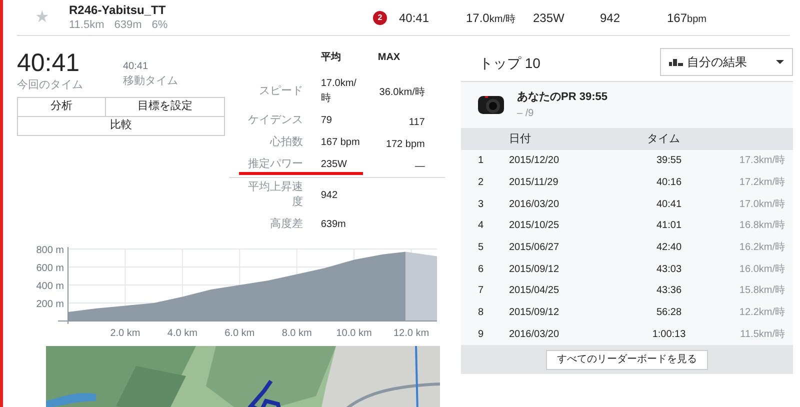 This screenshot has width=800, height=407. Describe the element at coordinates (562, 98) in the screenshot. I see `pr-title: あなたのPR 39:55` at that location.